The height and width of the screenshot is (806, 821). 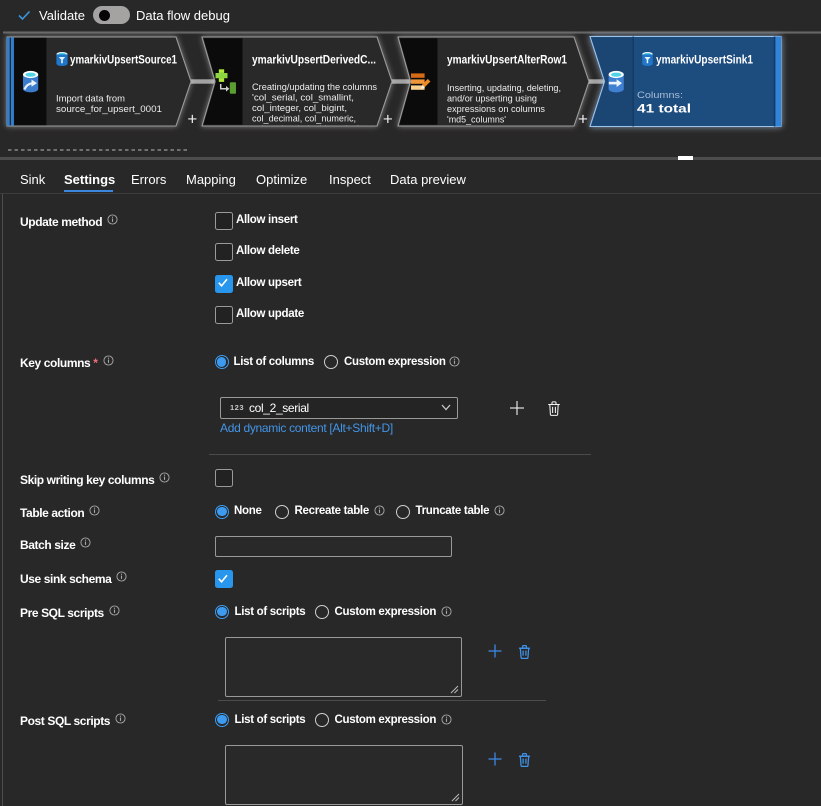 I want to click on svg-text: expressions on columns, so click(x=496, y=109).